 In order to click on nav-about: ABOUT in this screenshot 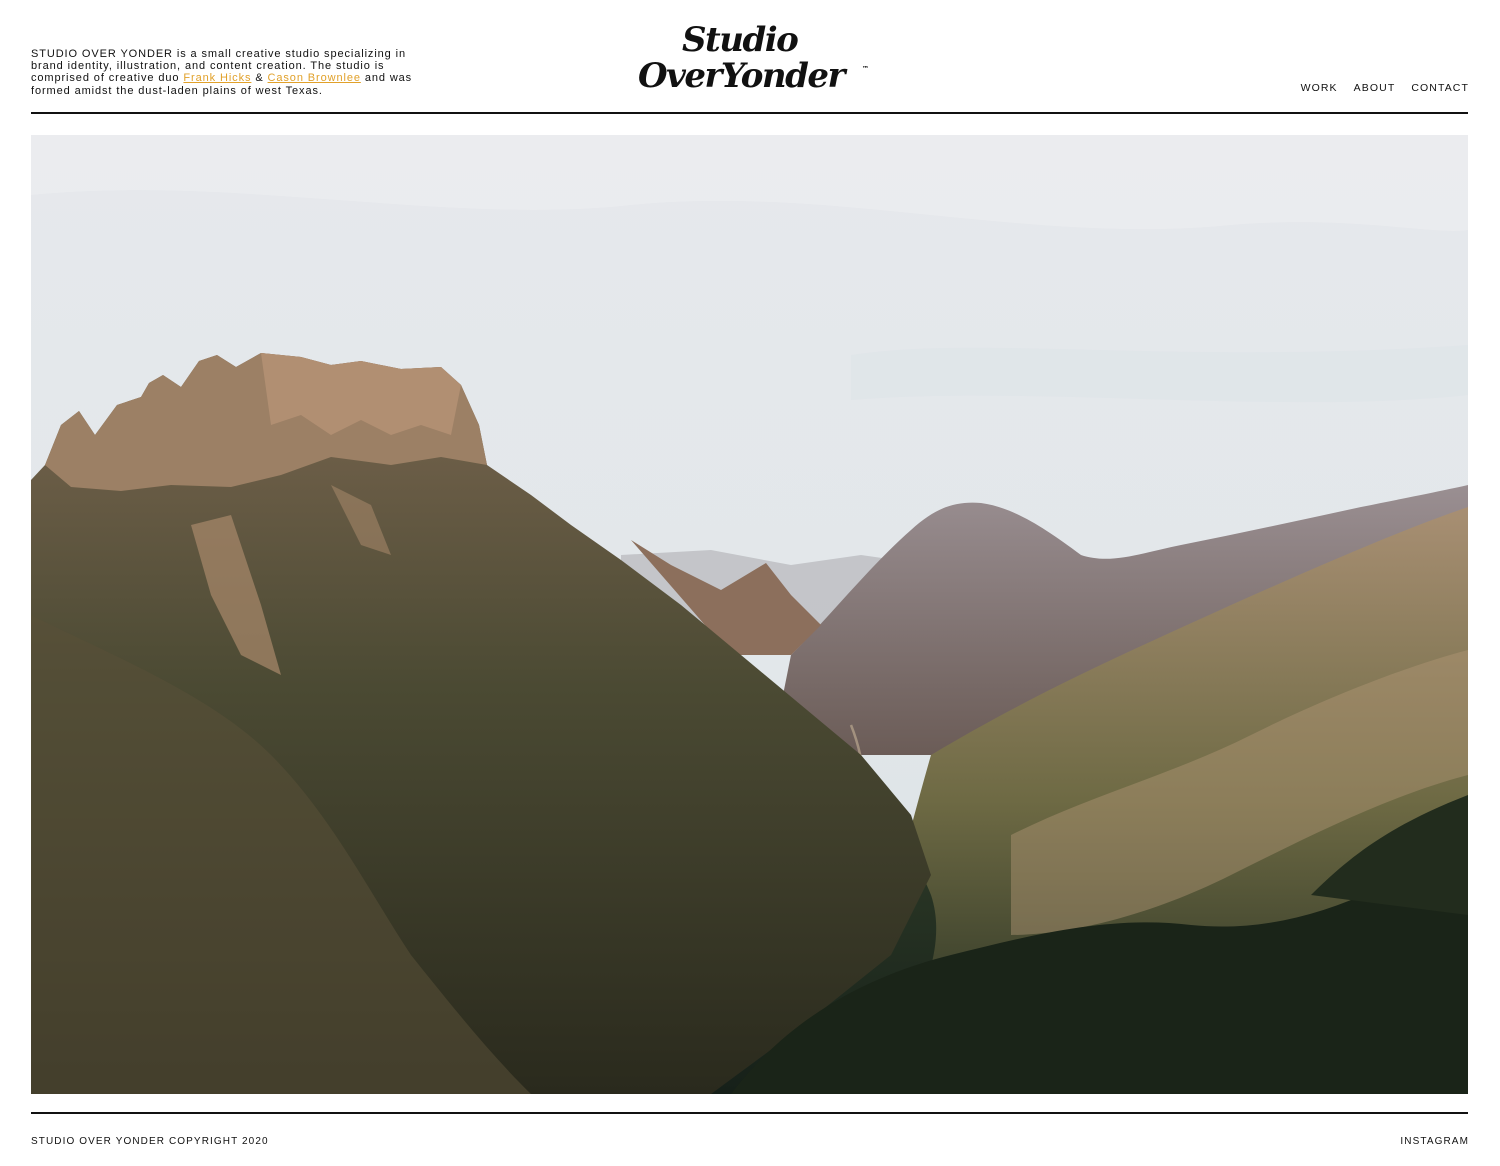, I will do `click(1375, 88)`.